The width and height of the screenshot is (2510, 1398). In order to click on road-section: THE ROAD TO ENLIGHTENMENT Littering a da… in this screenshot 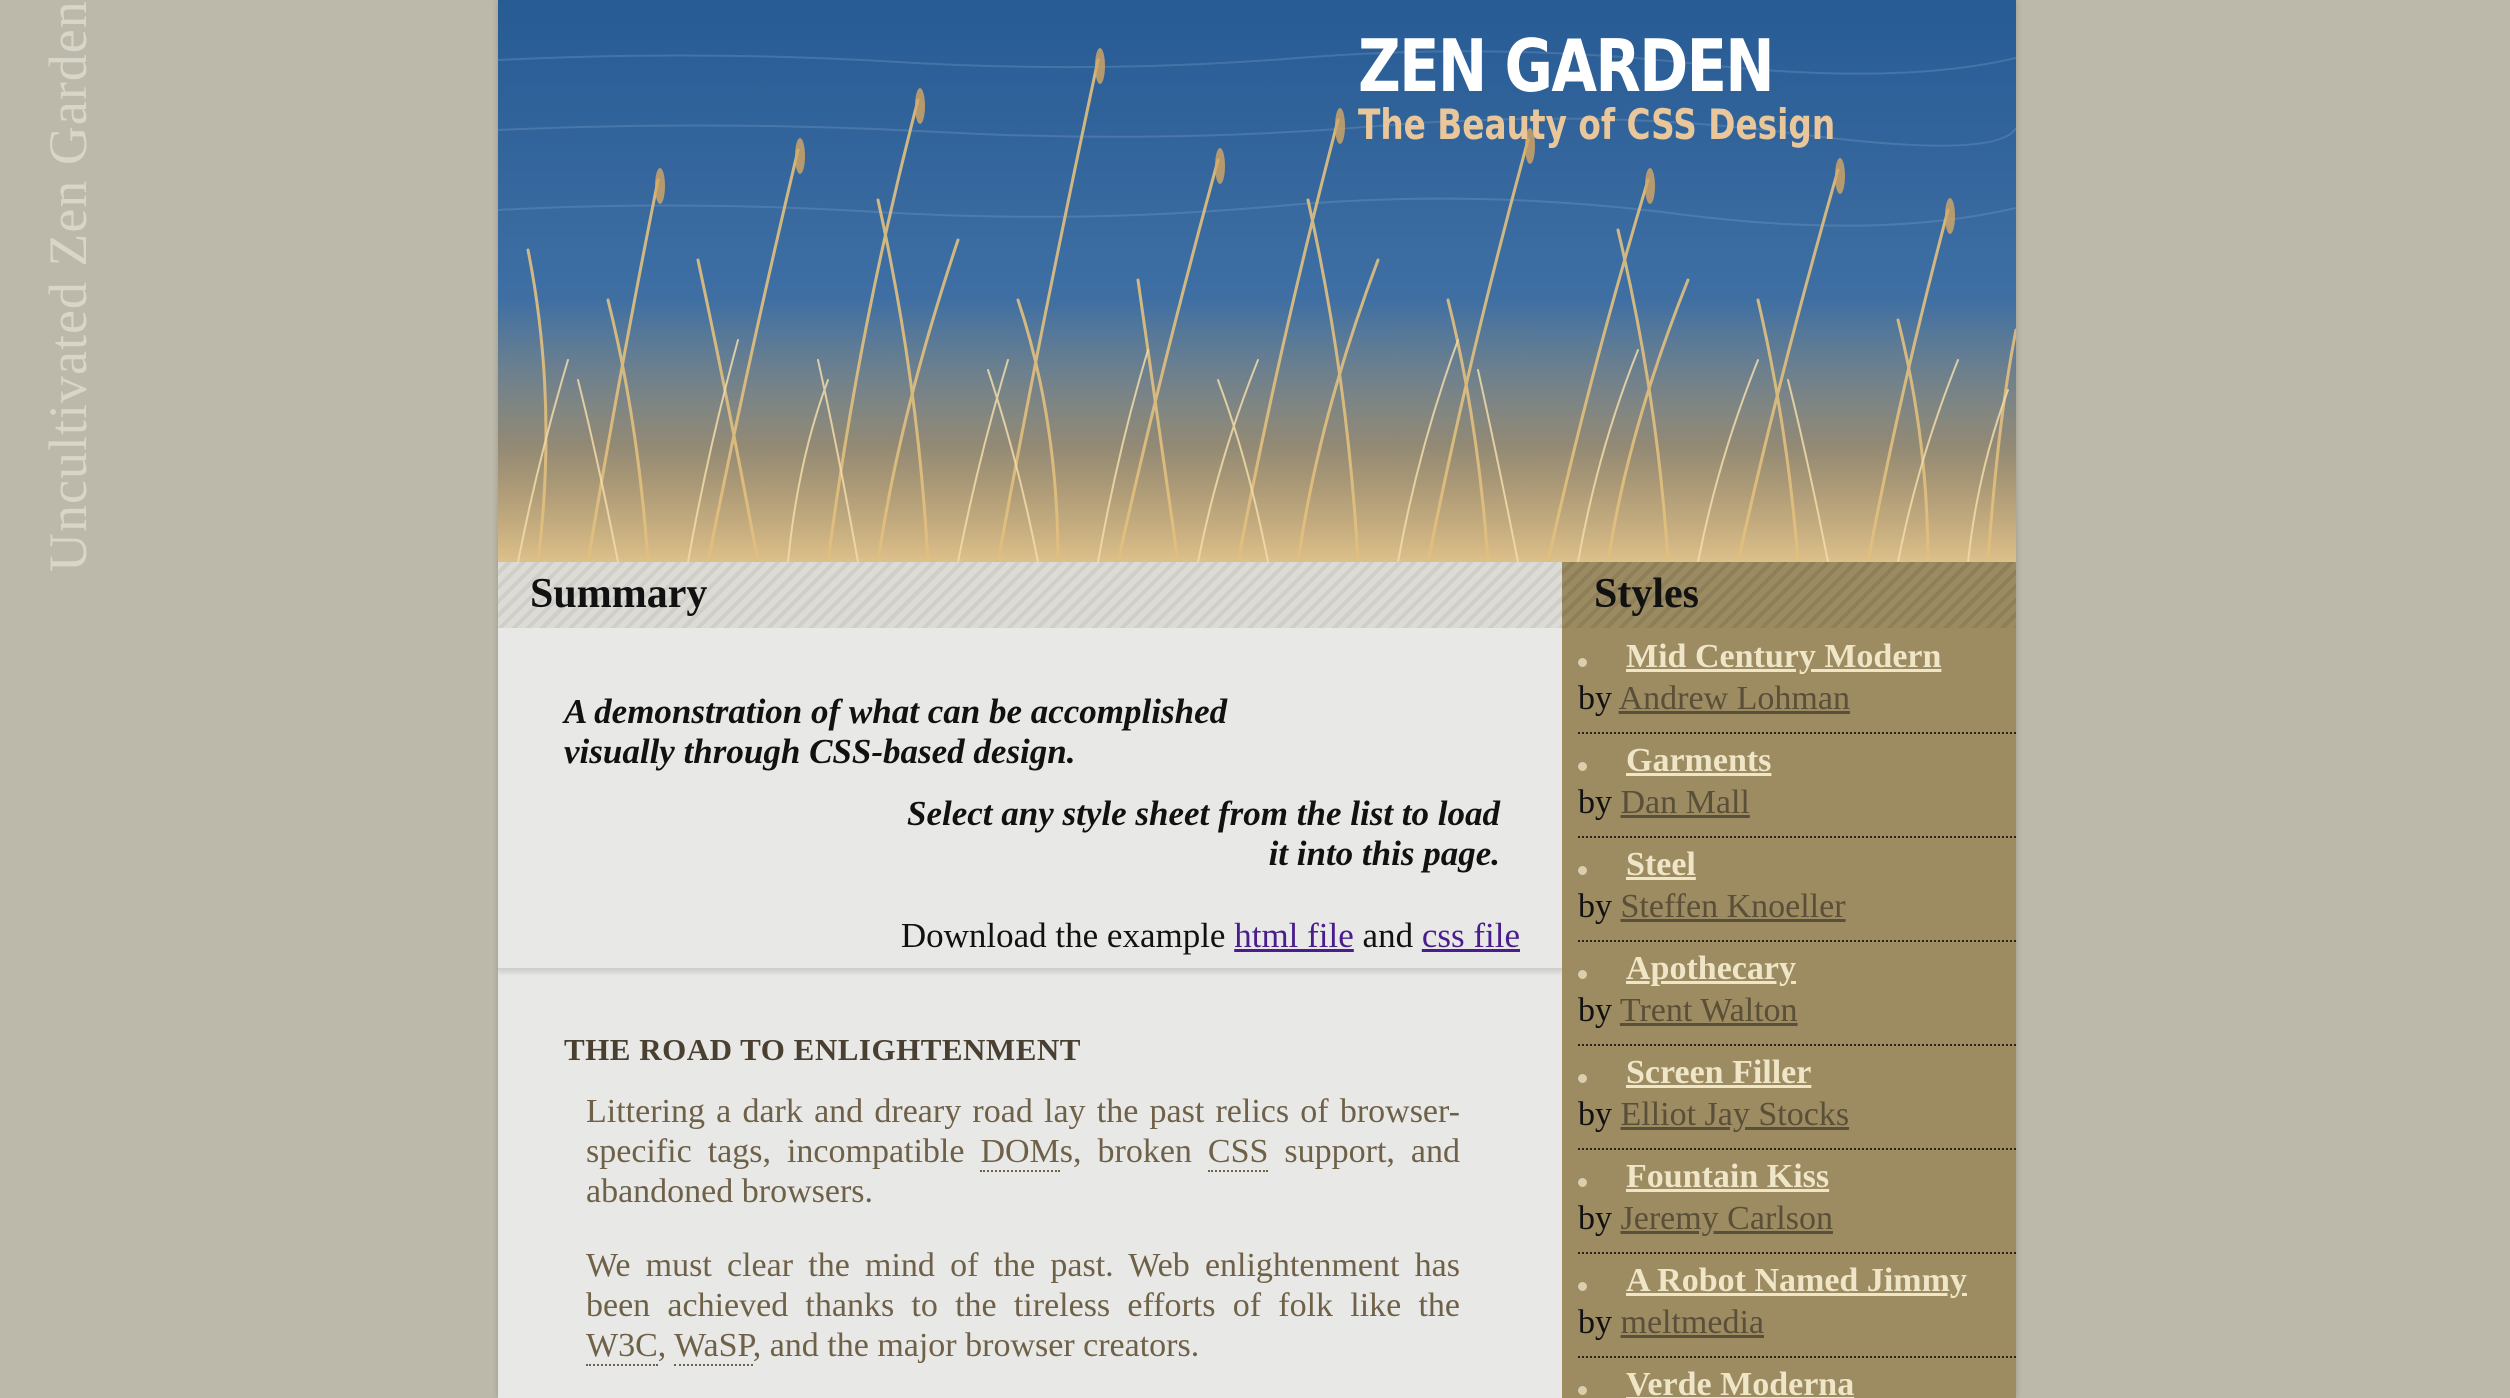, I will do `click(1030, 1184)`.